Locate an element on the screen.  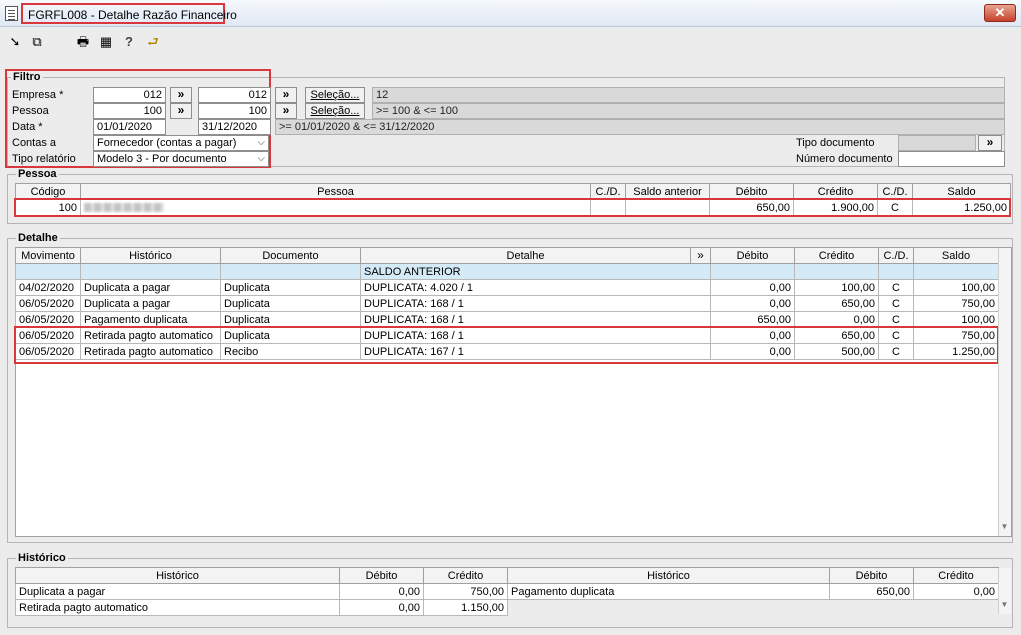
data-from-input: 01/01/2020 is located at coordinates (129, 127).